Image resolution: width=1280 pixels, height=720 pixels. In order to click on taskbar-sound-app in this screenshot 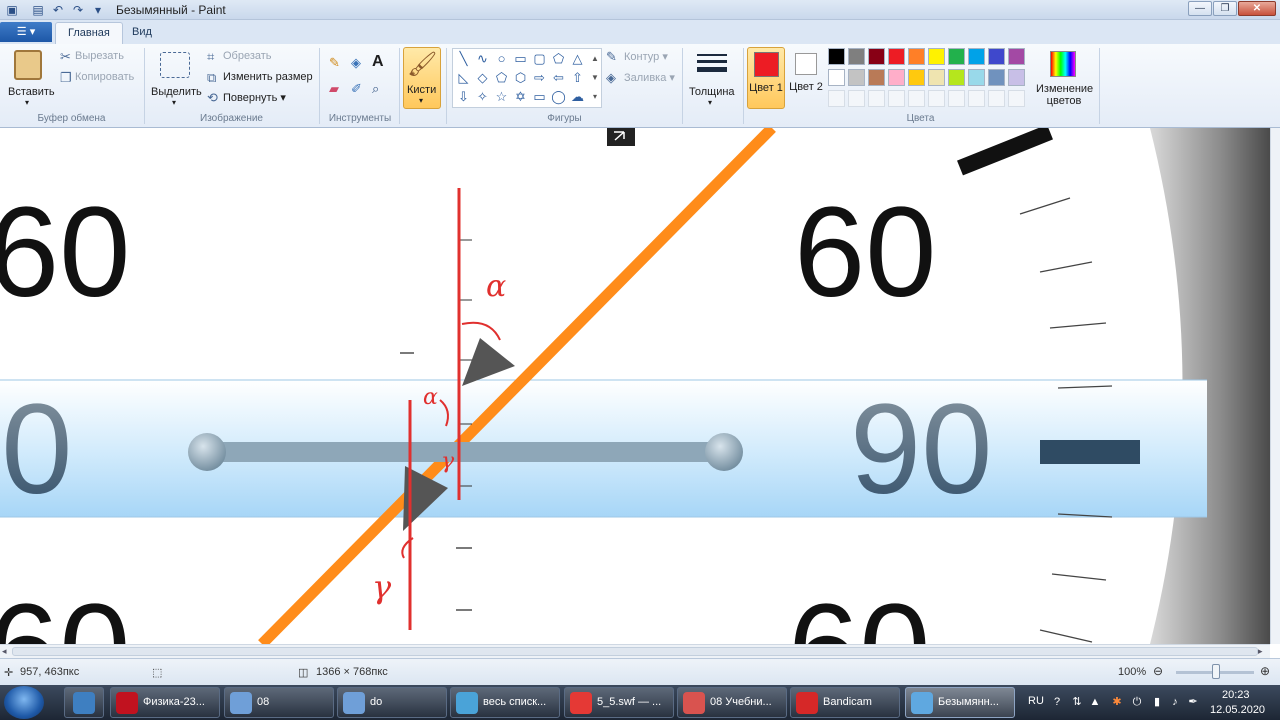, I will do `click(84, 702)`.